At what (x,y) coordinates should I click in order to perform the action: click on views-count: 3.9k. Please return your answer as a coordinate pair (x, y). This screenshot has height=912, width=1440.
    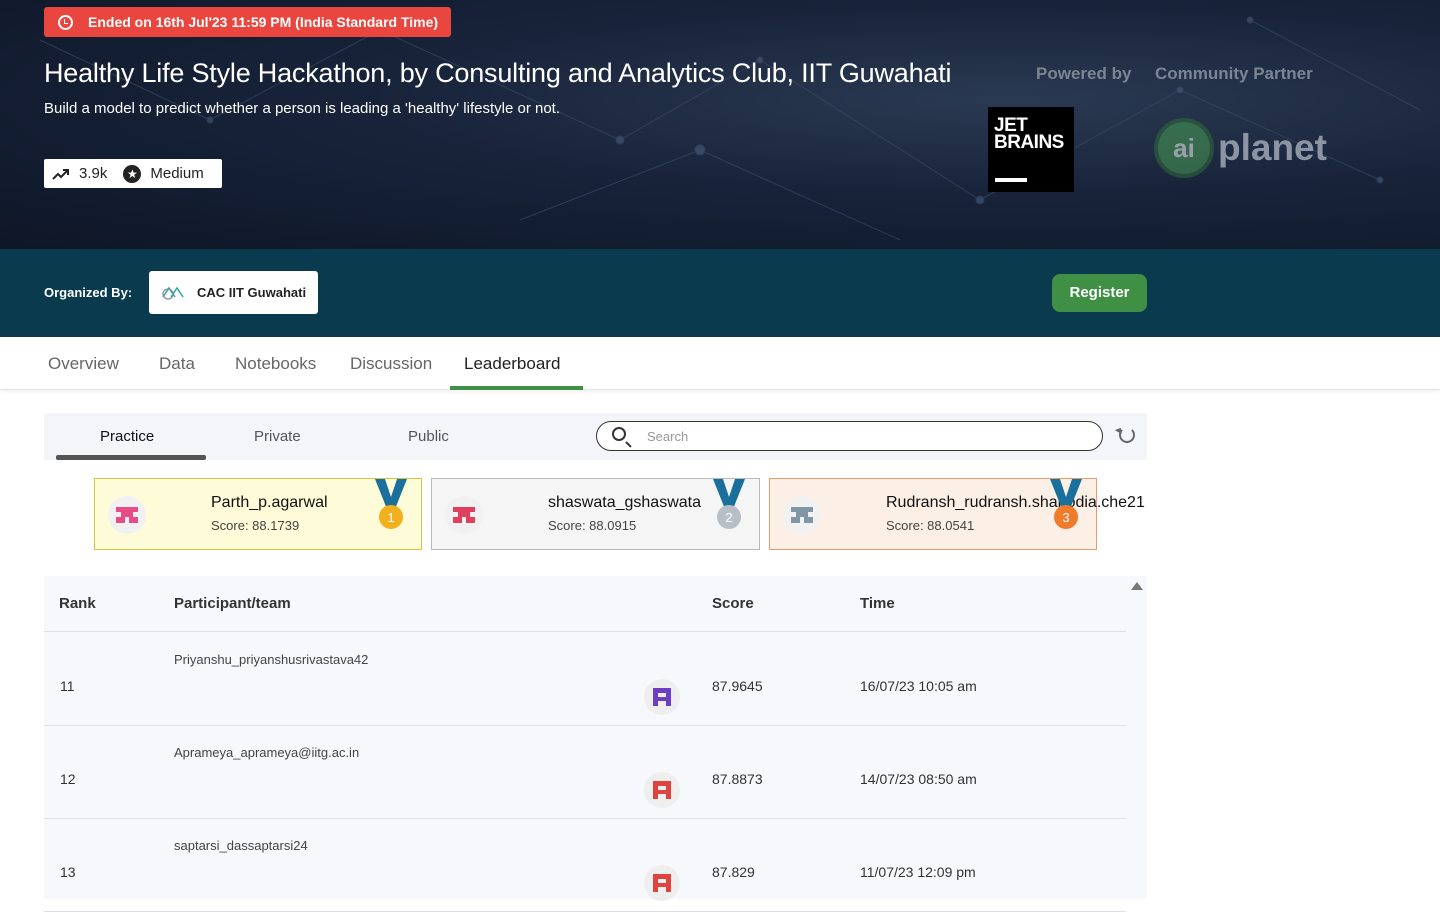
    Looking at the image, I should click on (93, 173).